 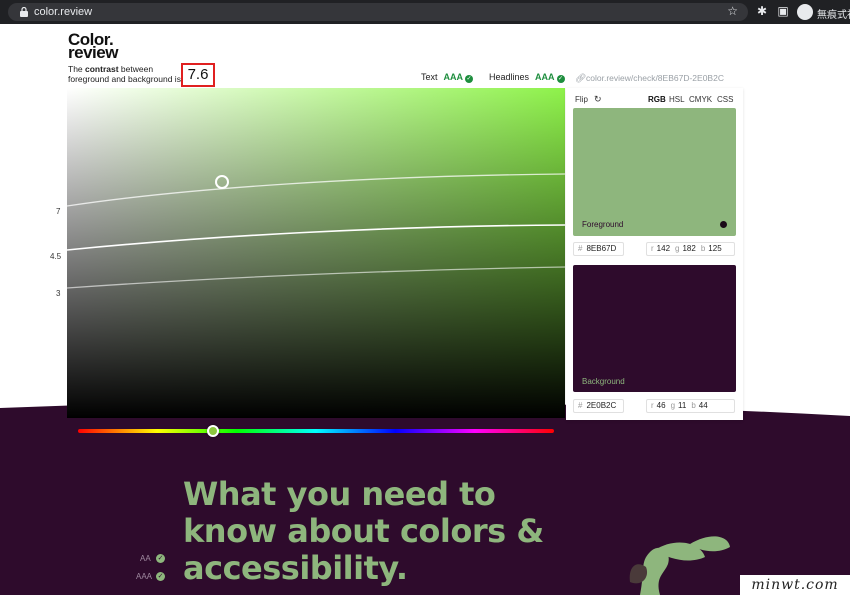 I want to click on foreground-b: 125, so click(x=715, y=248).